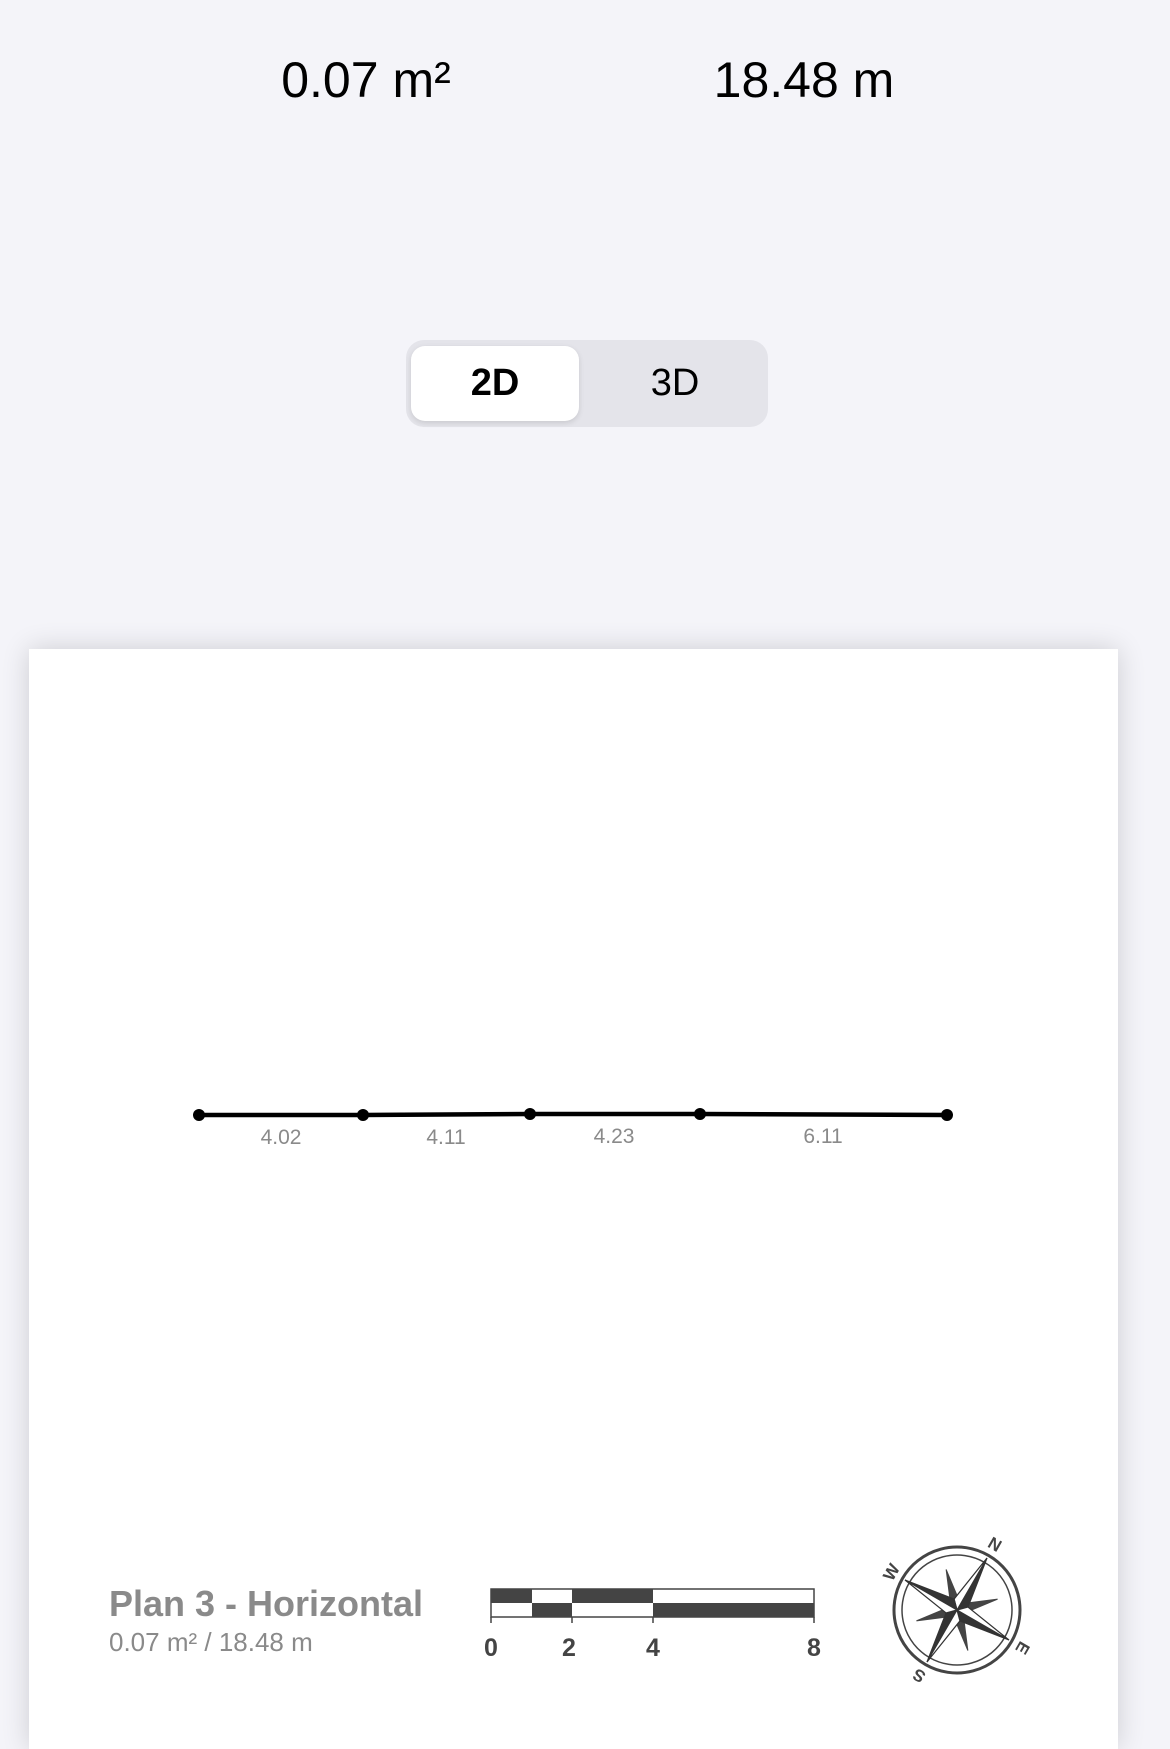  I want to click on view-mode-segmented-control: 2D 3D, so click(587, 383).